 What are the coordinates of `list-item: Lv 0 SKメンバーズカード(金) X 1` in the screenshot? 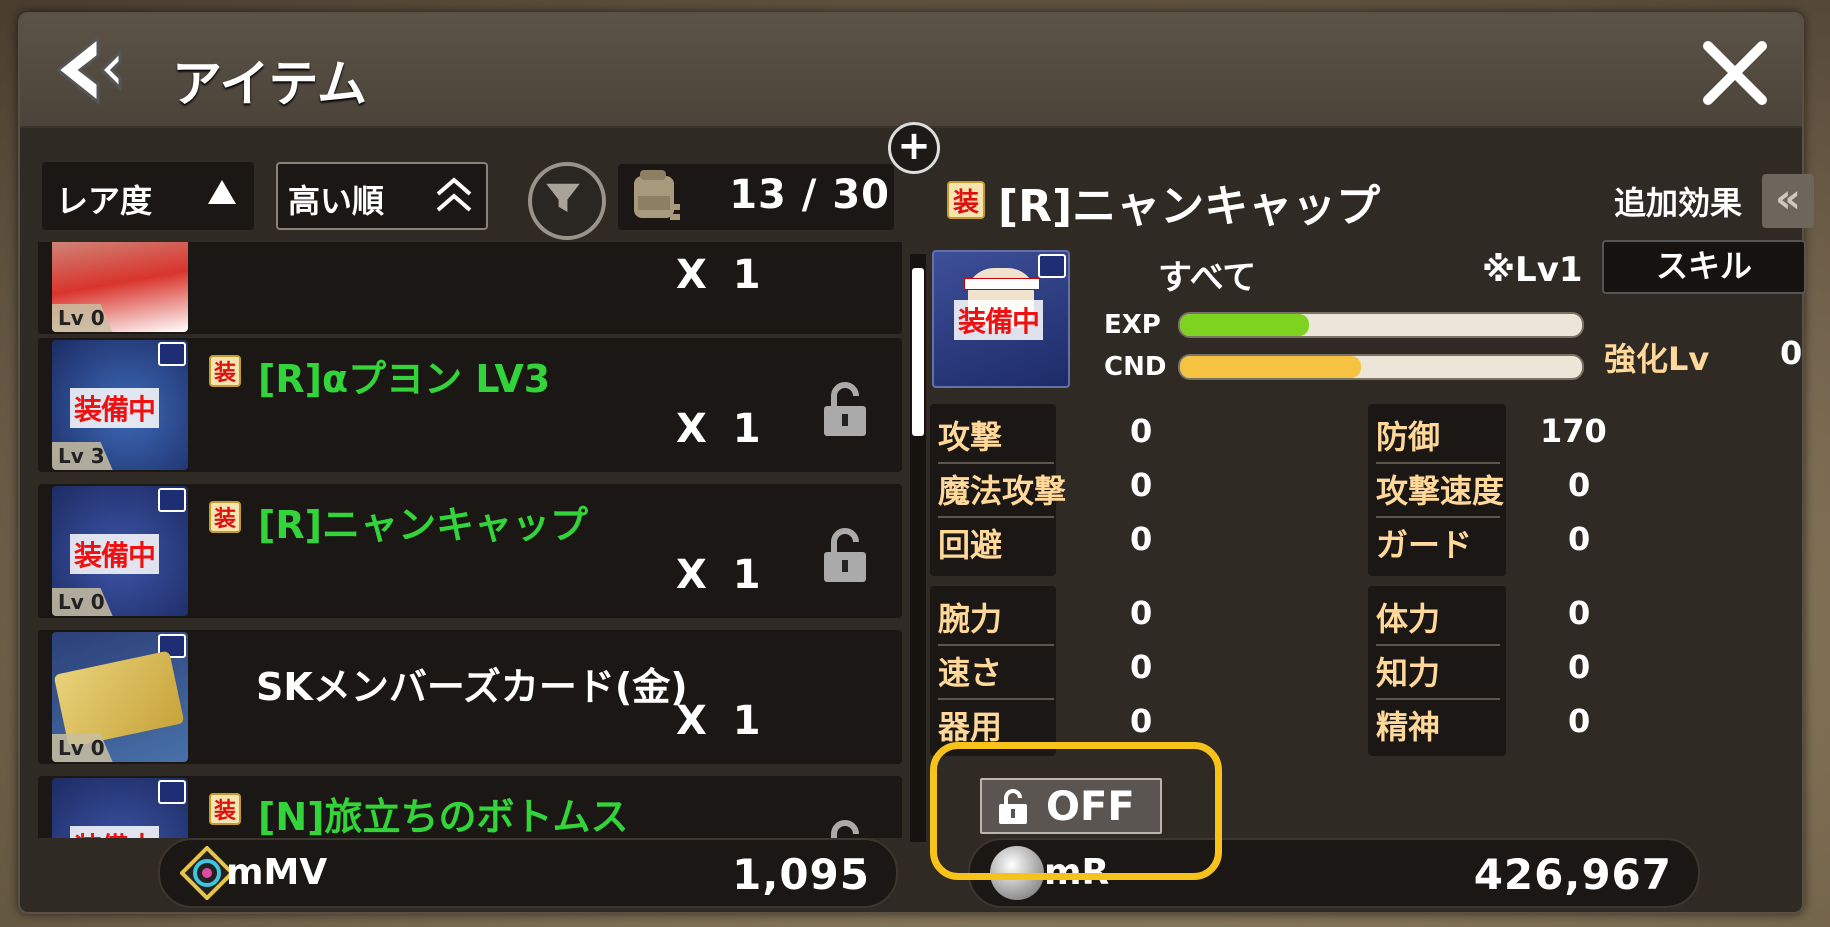 It's located at (470, 697).